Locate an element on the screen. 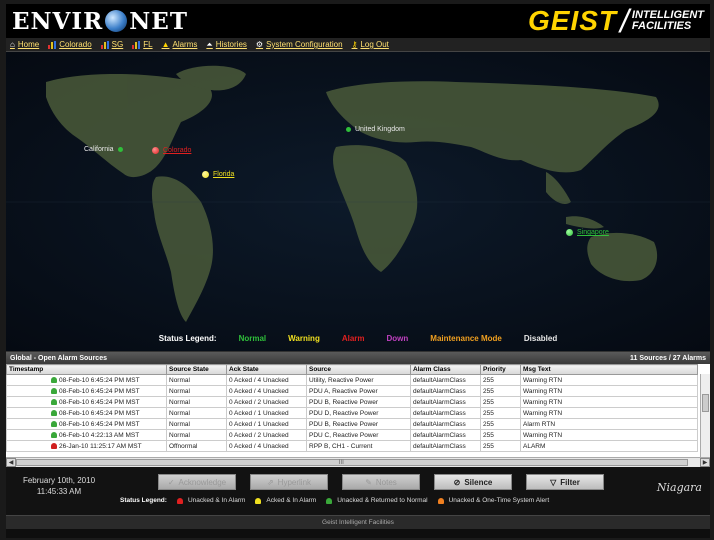  notes-button: ✎ Notes is located at coordinates (381, 482).